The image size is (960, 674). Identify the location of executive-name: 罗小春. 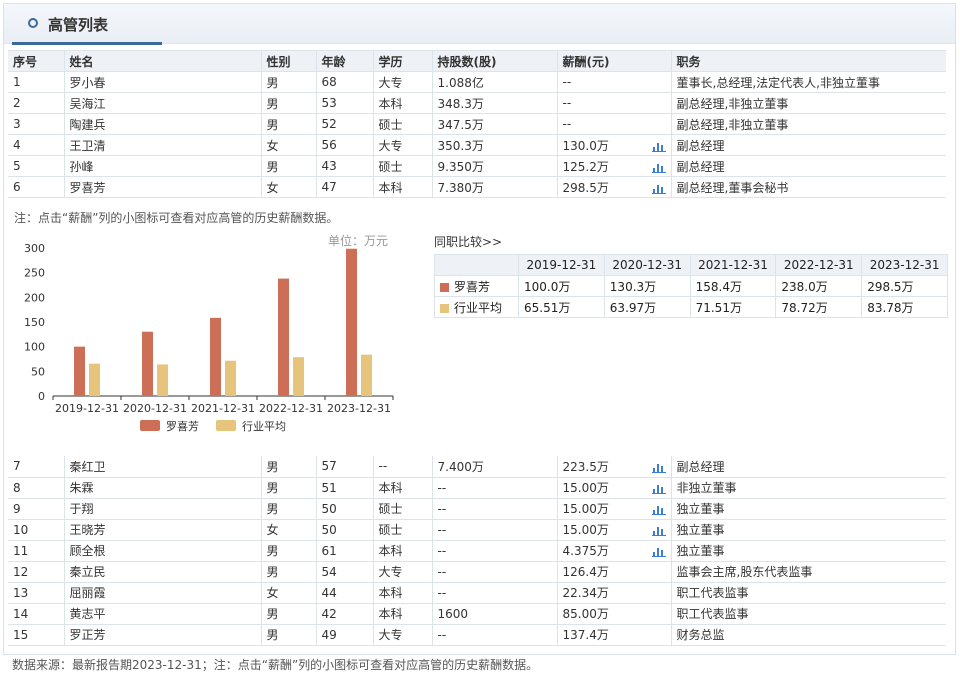
(163, 82).